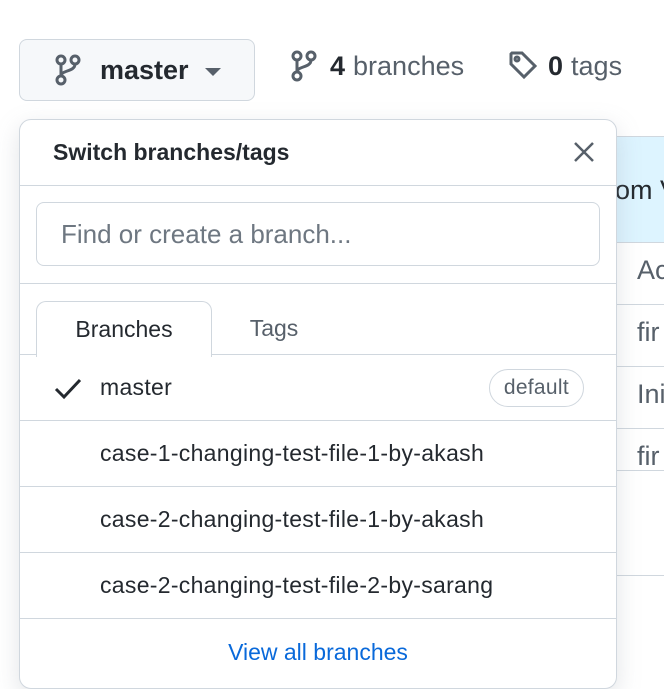 This screenshot has width=664, height=689. I want to click on branch-filter-input, so click(318, 234).